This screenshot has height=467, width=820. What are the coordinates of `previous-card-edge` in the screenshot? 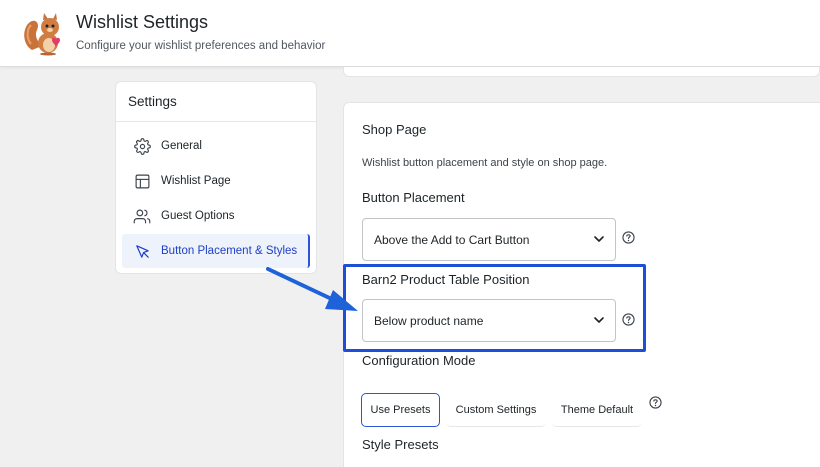 It's located at (581, 72).